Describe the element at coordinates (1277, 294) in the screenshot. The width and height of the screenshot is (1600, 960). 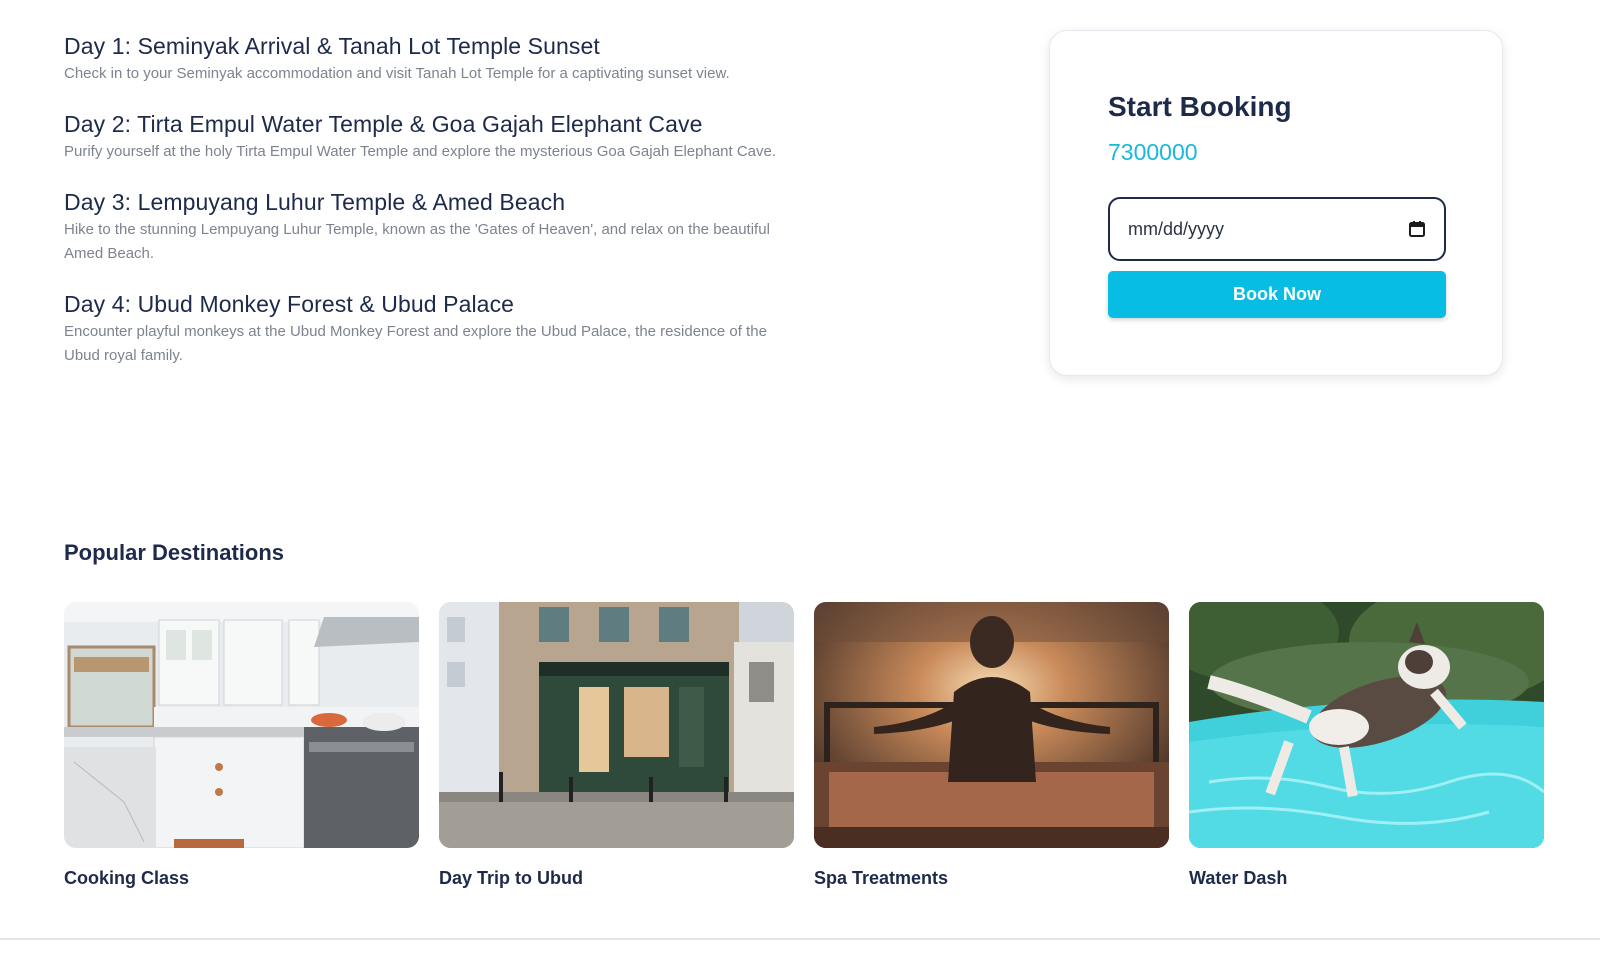
I see `book-now-button: Book Now` at that location.